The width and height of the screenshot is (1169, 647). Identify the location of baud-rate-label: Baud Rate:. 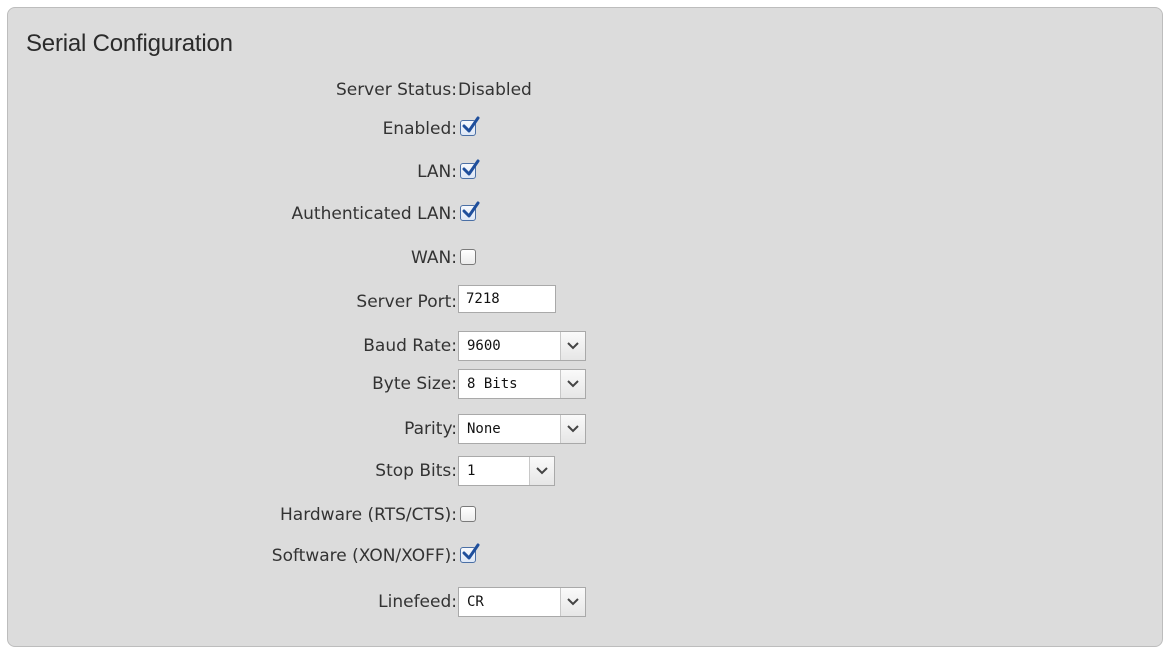
(410, 346).